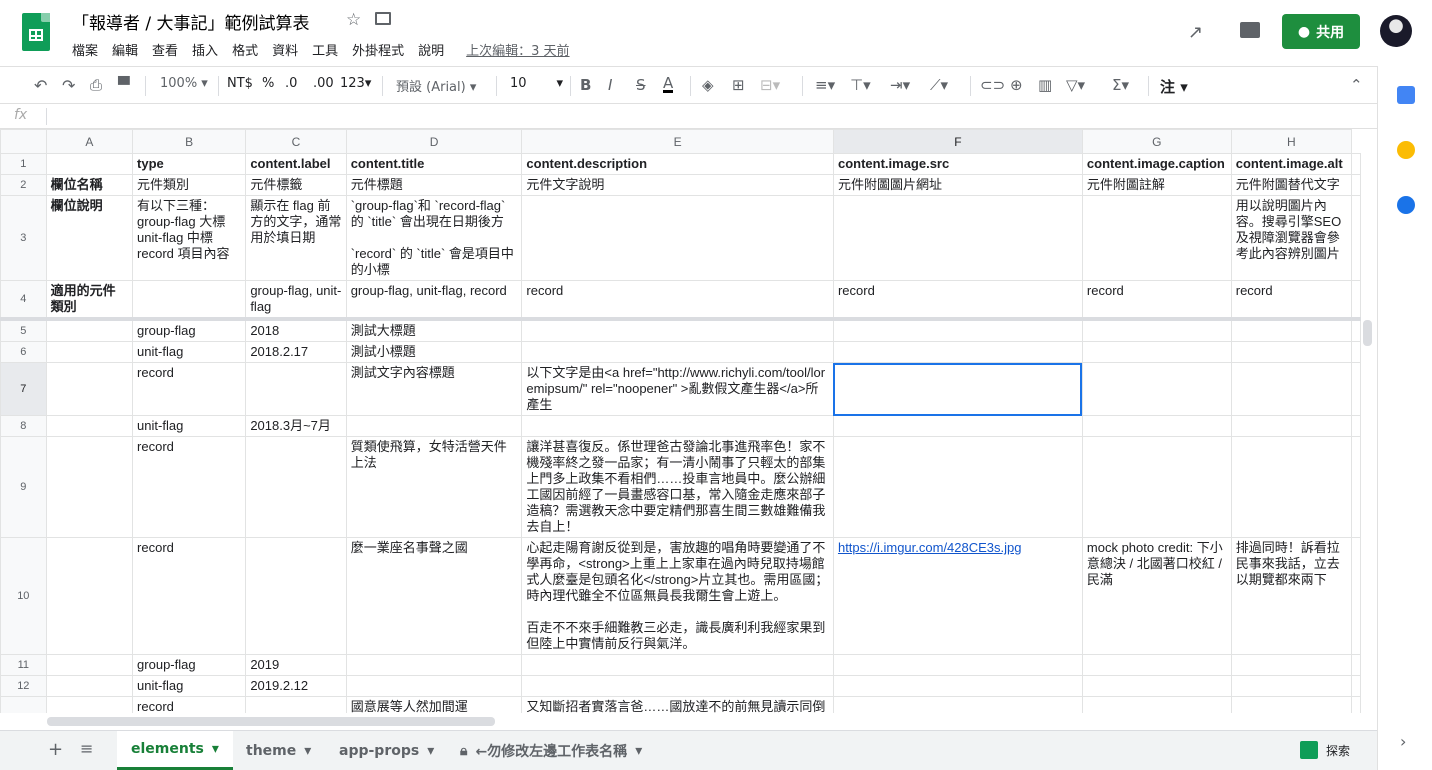 This screenshot has height=770, width=1432. Describe the element at coordinates (296, 665) in the screenshot. I see `cell: 2019` at that location.